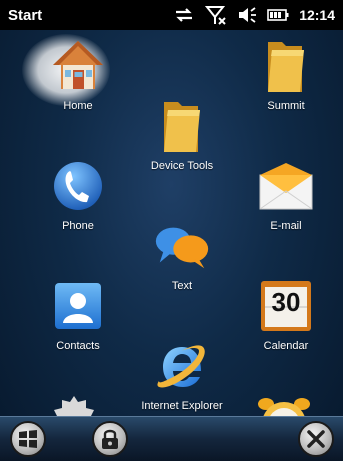 The height and width of the screenshot is (461, 343). I want to click on tile-text-label: Text, so click(182, 286).